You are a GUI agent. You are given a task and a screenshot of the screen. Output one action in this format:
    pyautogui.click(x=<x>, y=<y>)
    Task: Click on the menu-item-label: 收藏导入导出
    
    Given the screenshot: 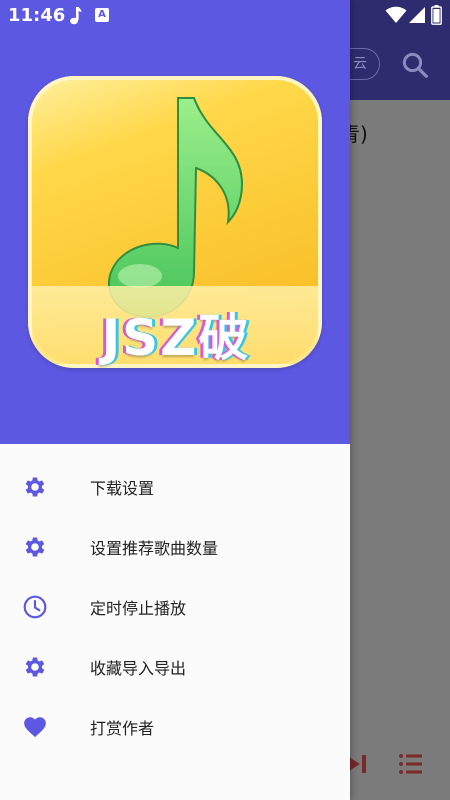 What is the action you would take?
    pyautogui.click(x=138, y=668)
    